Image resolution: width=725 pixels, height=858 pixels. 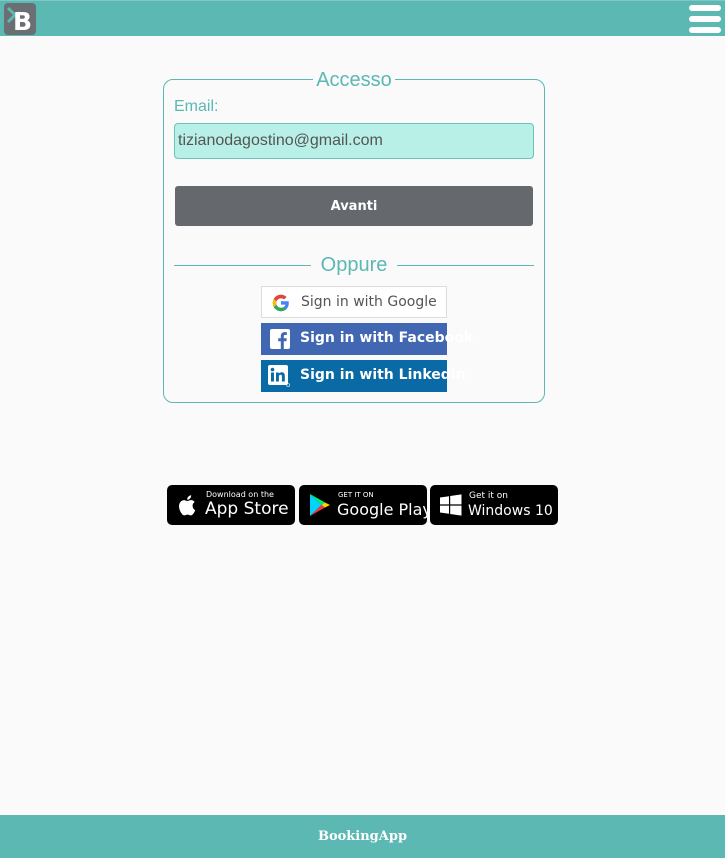 What do you see at coordinates (354, 80) in the screenshot?
I see `login-legend: Accesso` at bounding box center [354, 80].